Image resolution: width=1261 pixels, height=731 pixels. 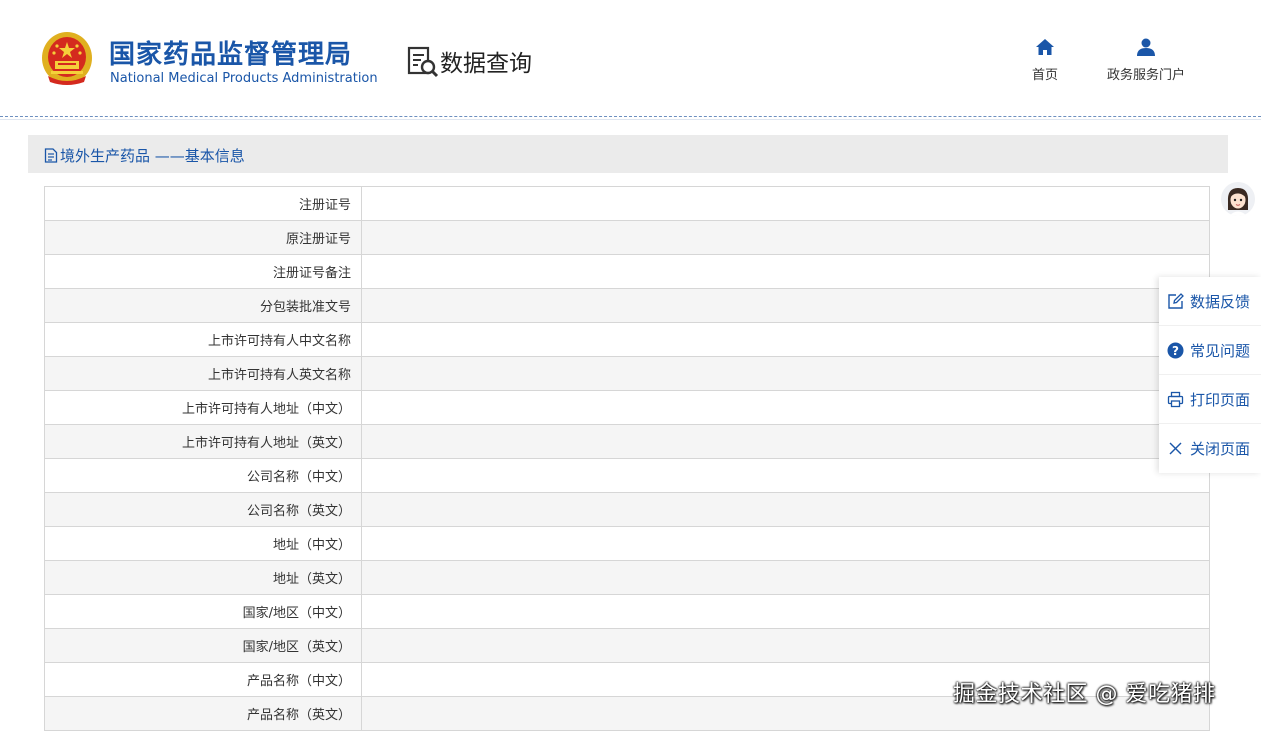 I want to click on feedback-button: 数据反馈, so click(x=1210, y=301).